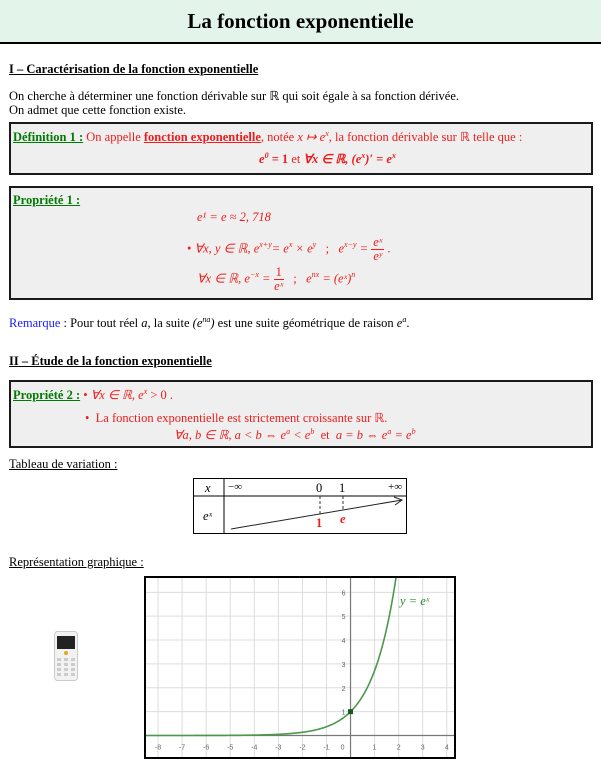 This screenshot has width=601, height=770. Describe the element at coordinates (234, 217) in the screenshot. I see `property-1-line-1: e¹ = e ≈ 2, 718` at that location.